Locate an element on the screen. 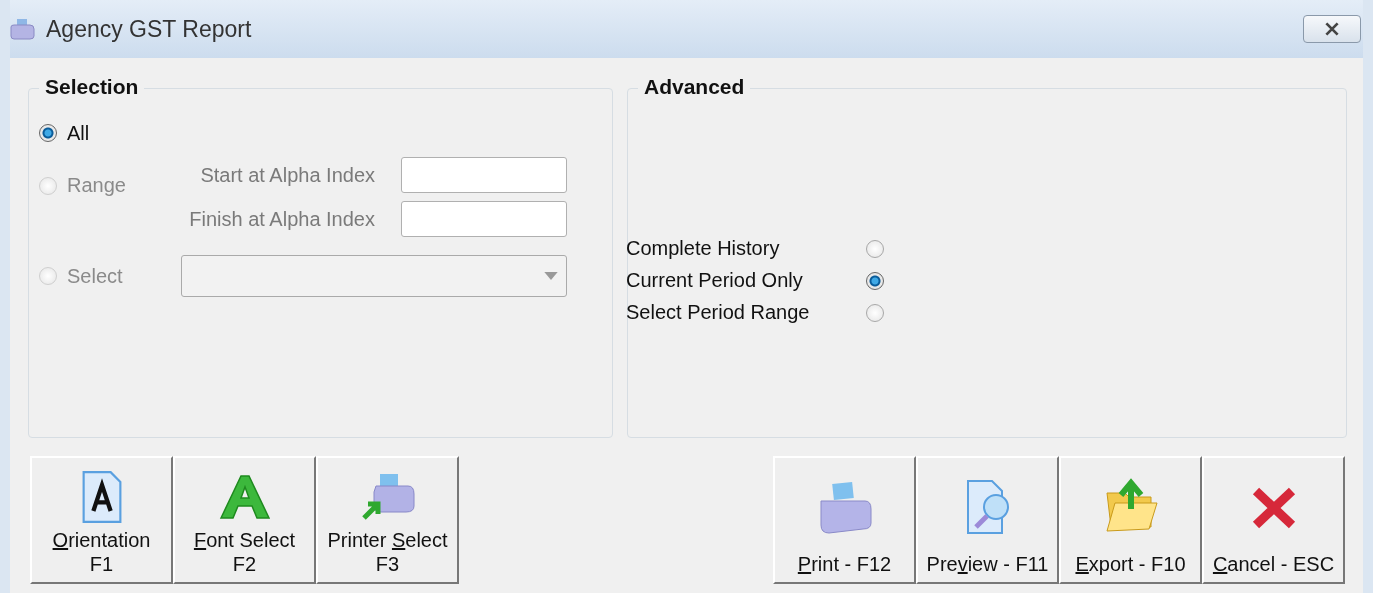  radio-option: All is located at coordinates (109, 133).